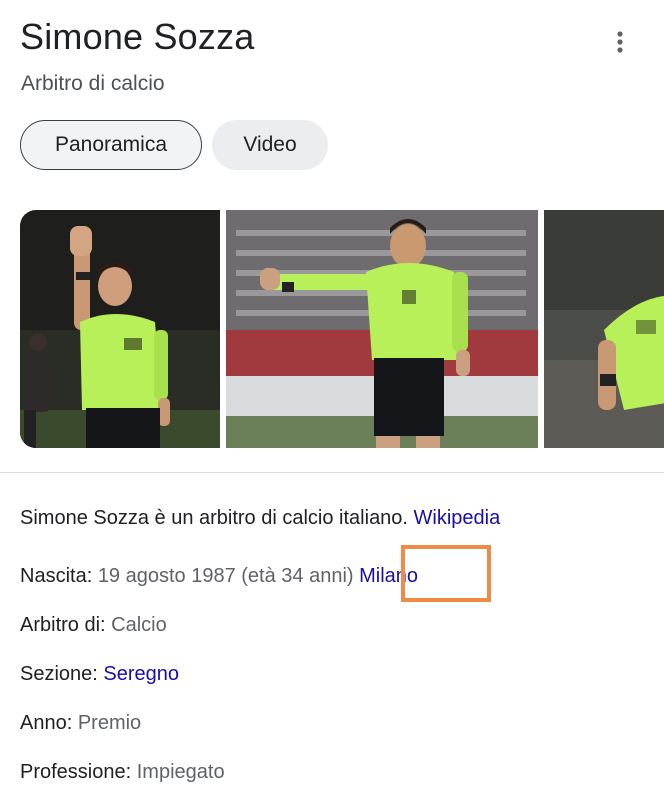 The width and height of the screenshot is (664, 800). Describe the element at coordinates (111, 145) in the screenshot. I see `tab-panoramica: Panoramica` at that location.